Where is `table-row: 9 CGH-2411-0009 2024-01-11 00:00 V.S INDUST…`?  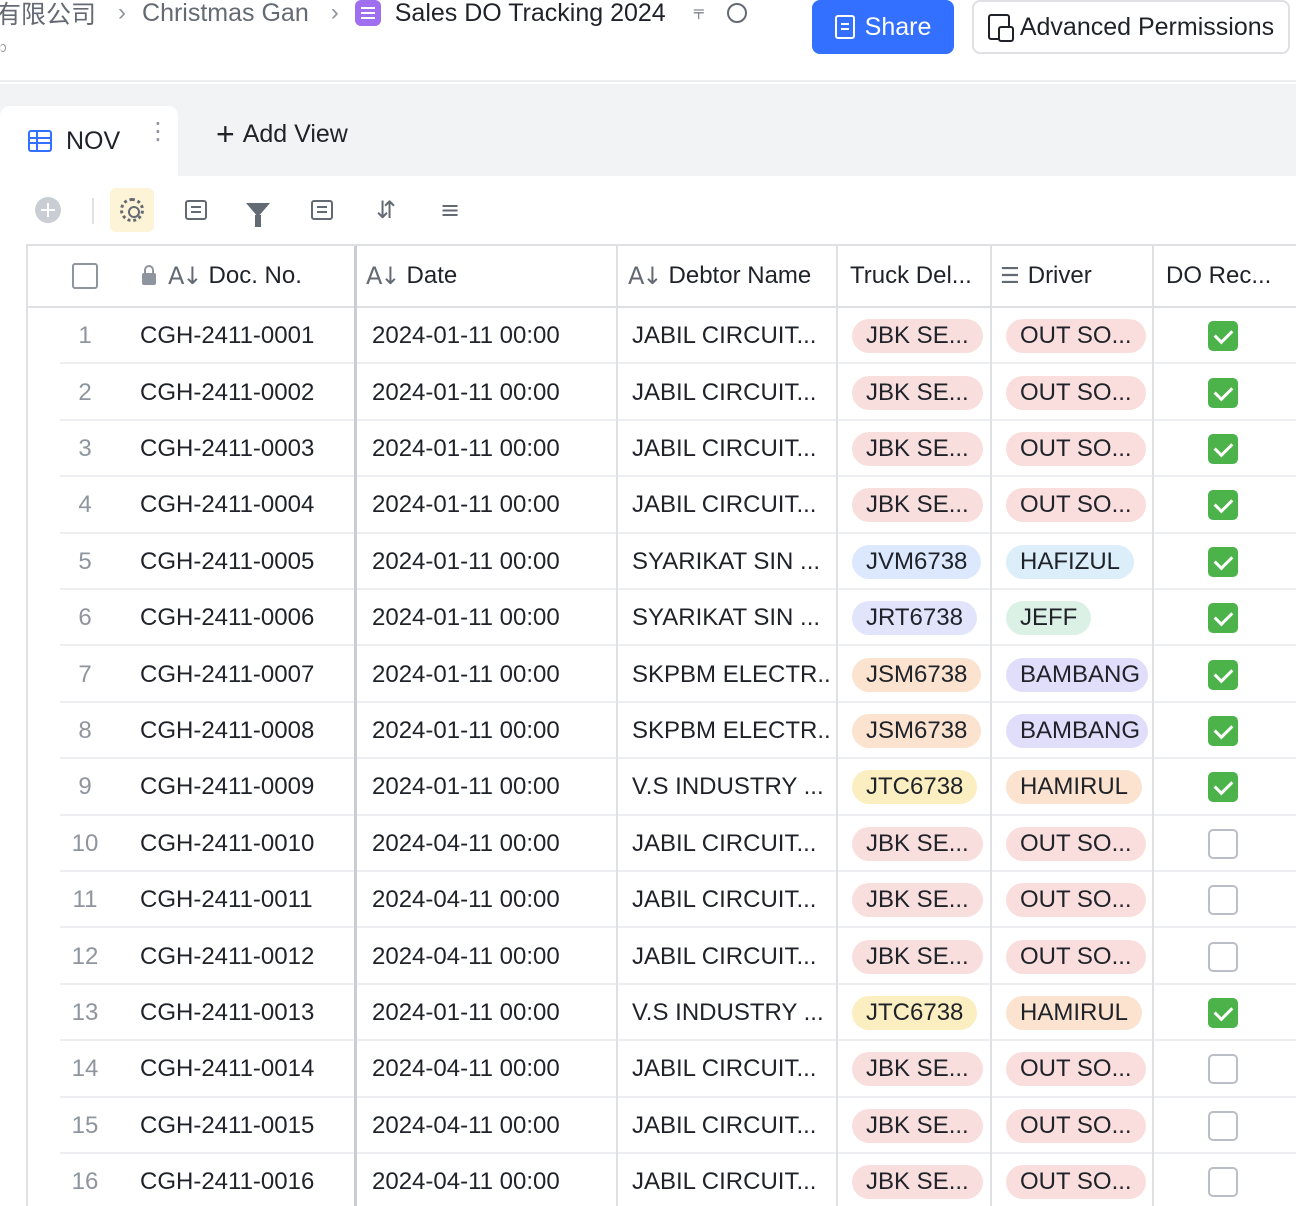
table-row: 9 CGH-2411-0009 2024-01-11 00:00 V.S INDUST… is located at coordinates (662, 787).